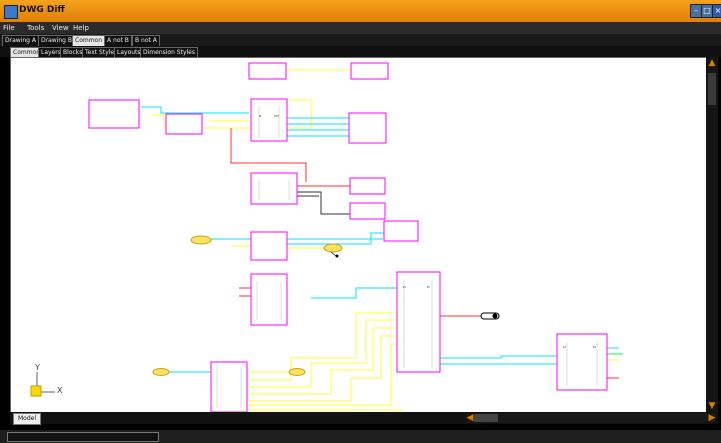 The image size is (721, 443). Describe the element at coordinates (712, 63) in the screenshot. I see `scroll-up-icon: ▲` at that location.